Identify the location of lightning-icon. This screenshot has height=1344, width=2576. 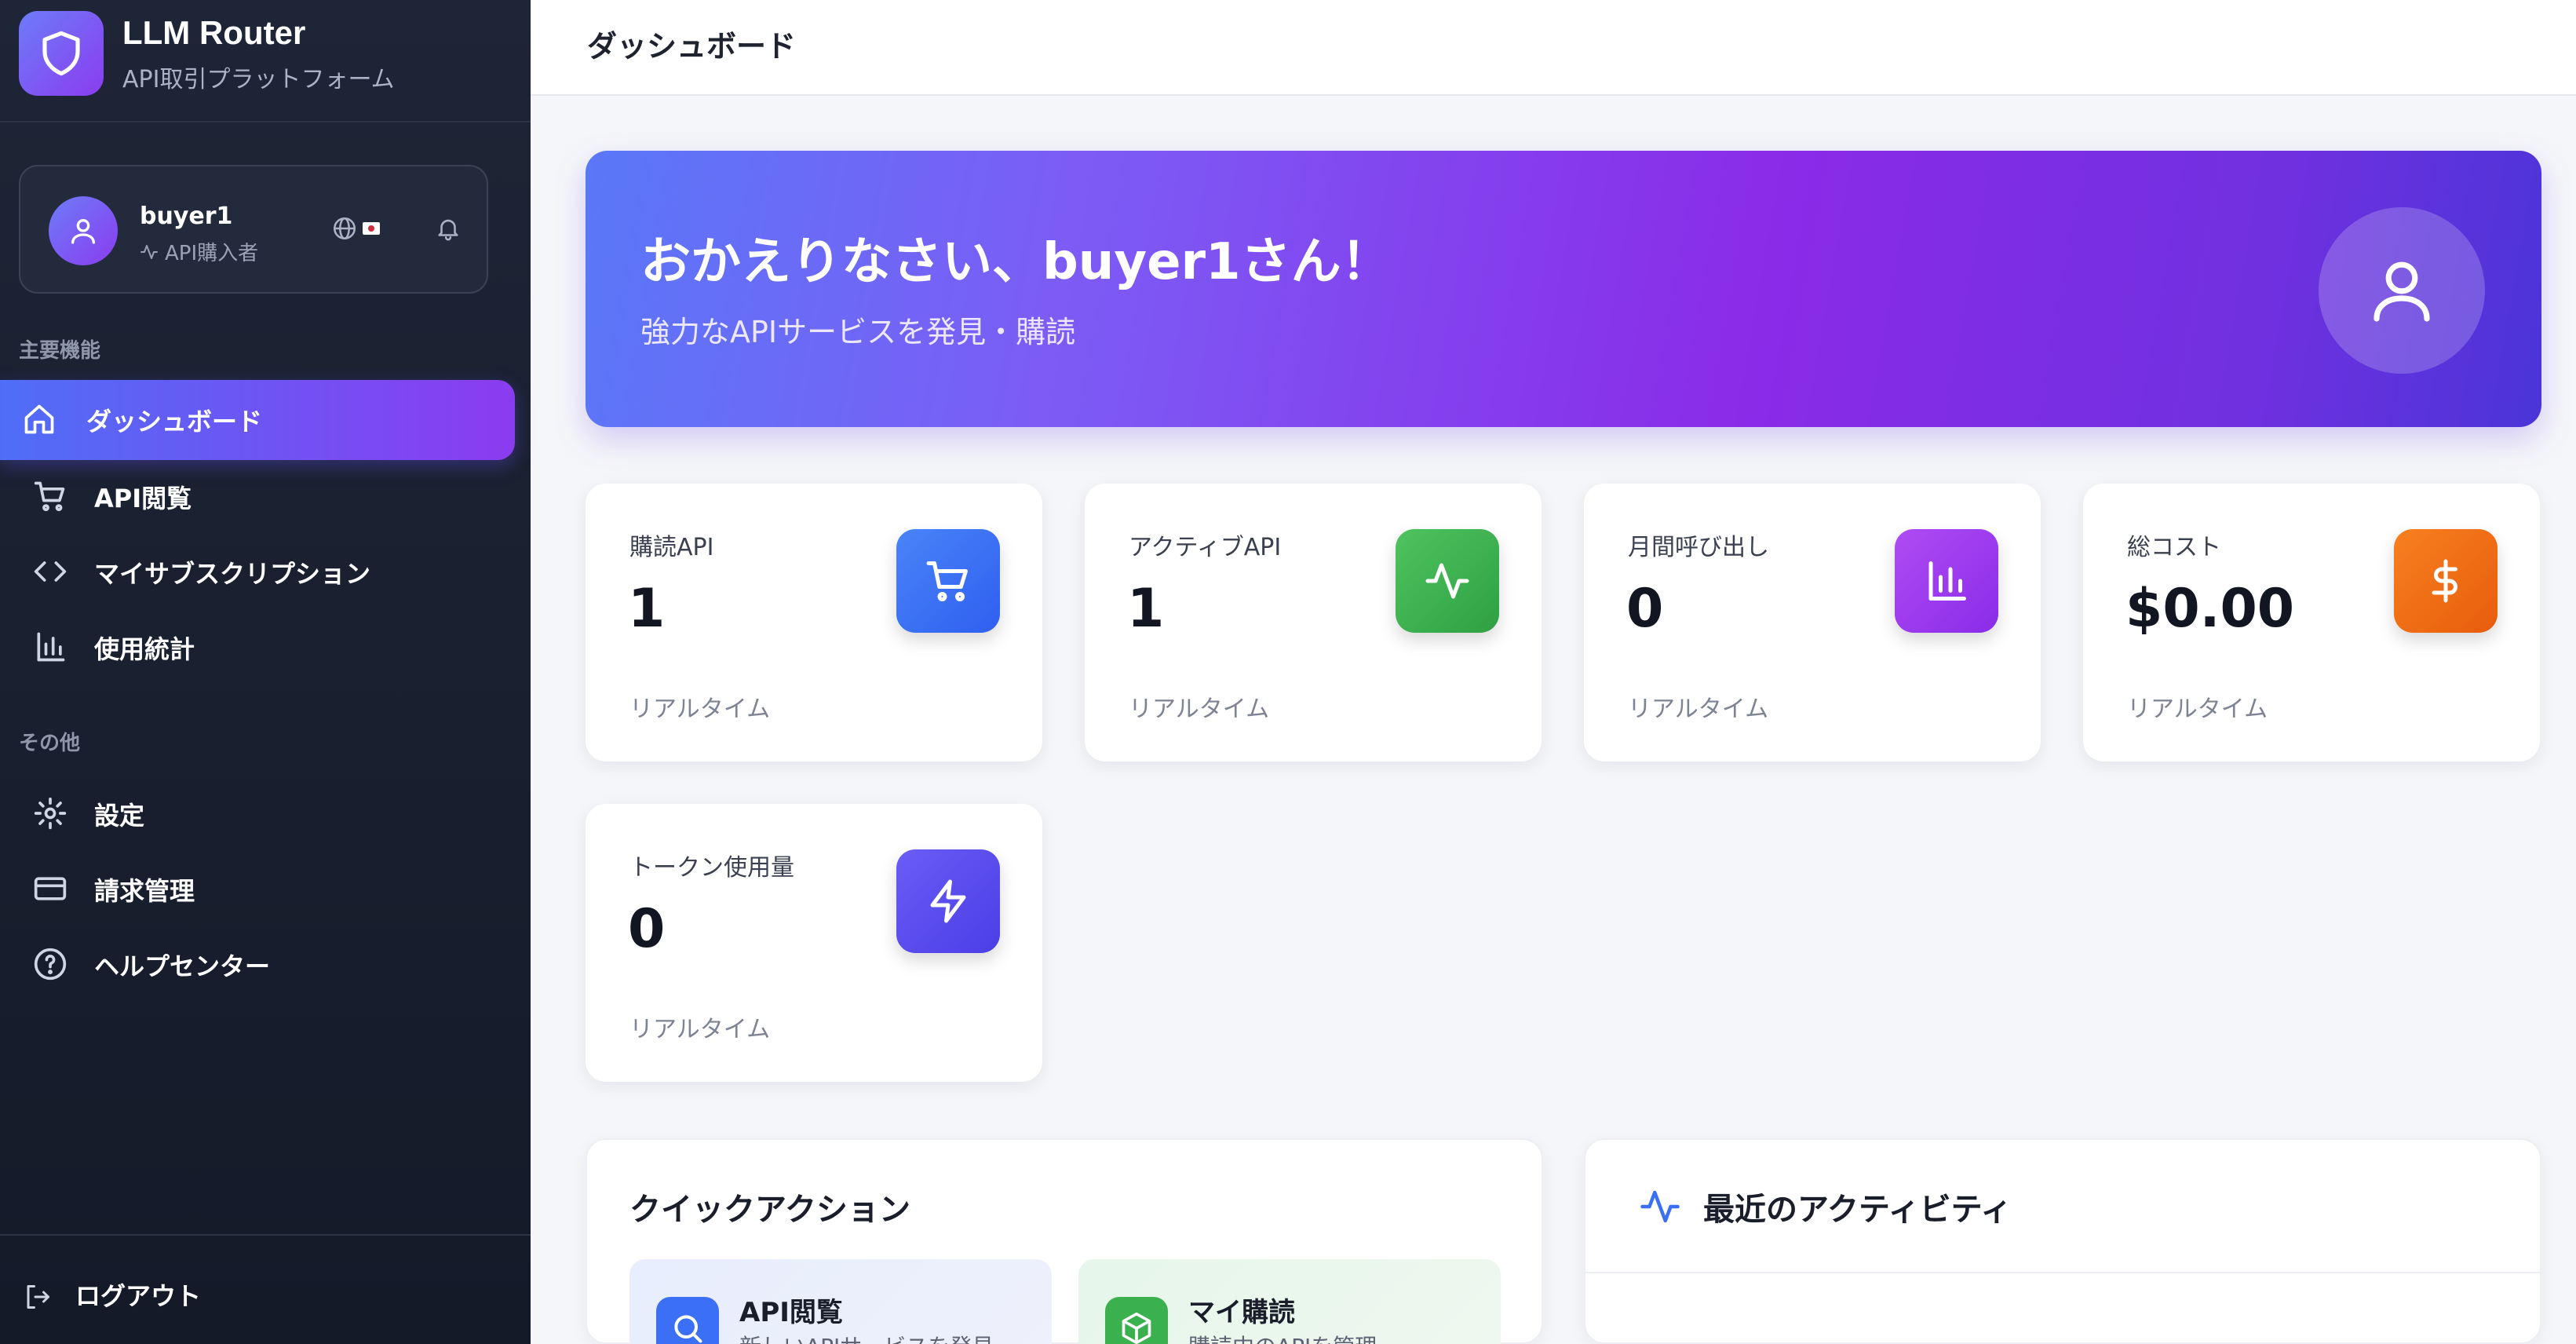
(948, 901).